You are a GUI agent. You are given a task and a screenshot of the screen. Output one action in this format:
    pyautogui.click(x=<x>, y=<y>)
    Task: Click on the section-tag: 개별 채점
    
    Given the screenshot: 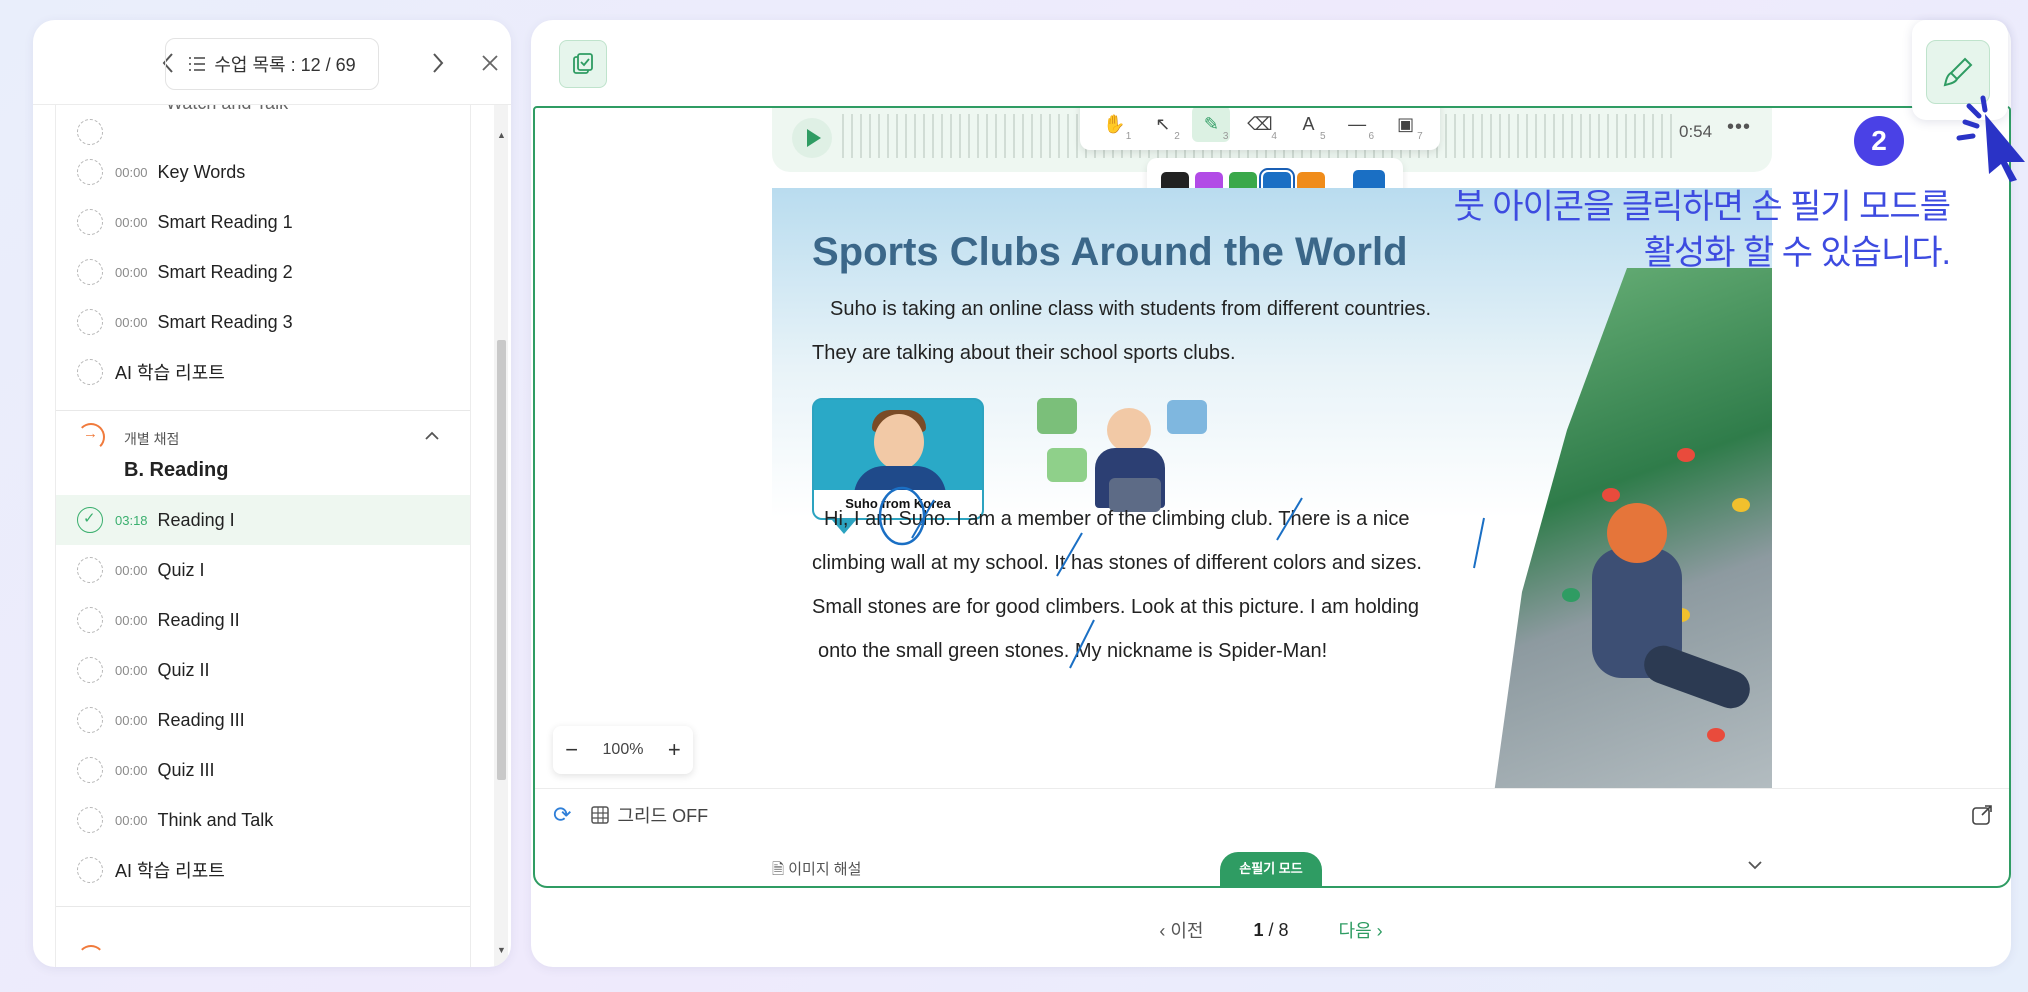 What is the action you would take?
    pyautogui.click(x=152, y=439)
    